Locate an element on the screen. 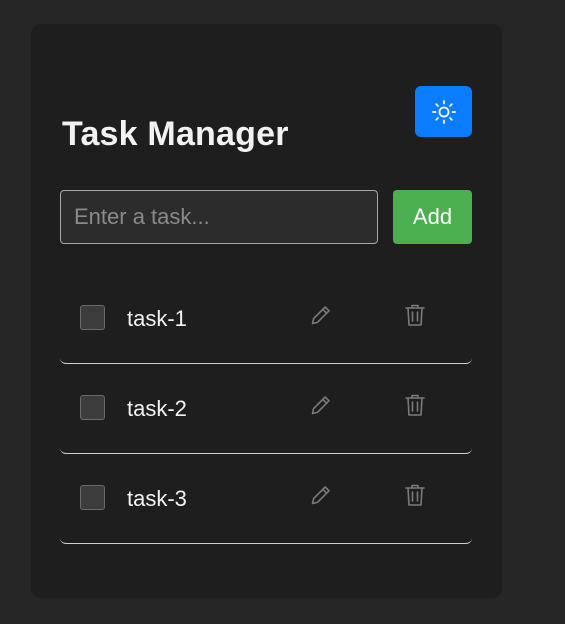 This screenshot has width=565, height=624. task-label: task-3 is located at coordinates (157, 498).